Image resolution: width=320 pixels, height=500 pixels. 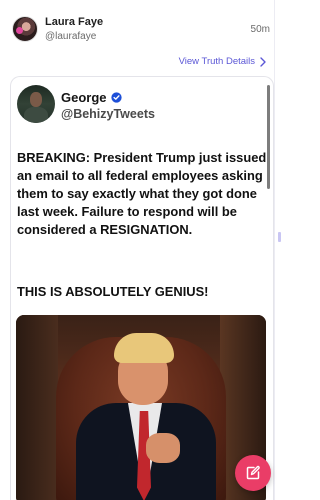 I want to click on content-divider, so click(x=274, y=250).